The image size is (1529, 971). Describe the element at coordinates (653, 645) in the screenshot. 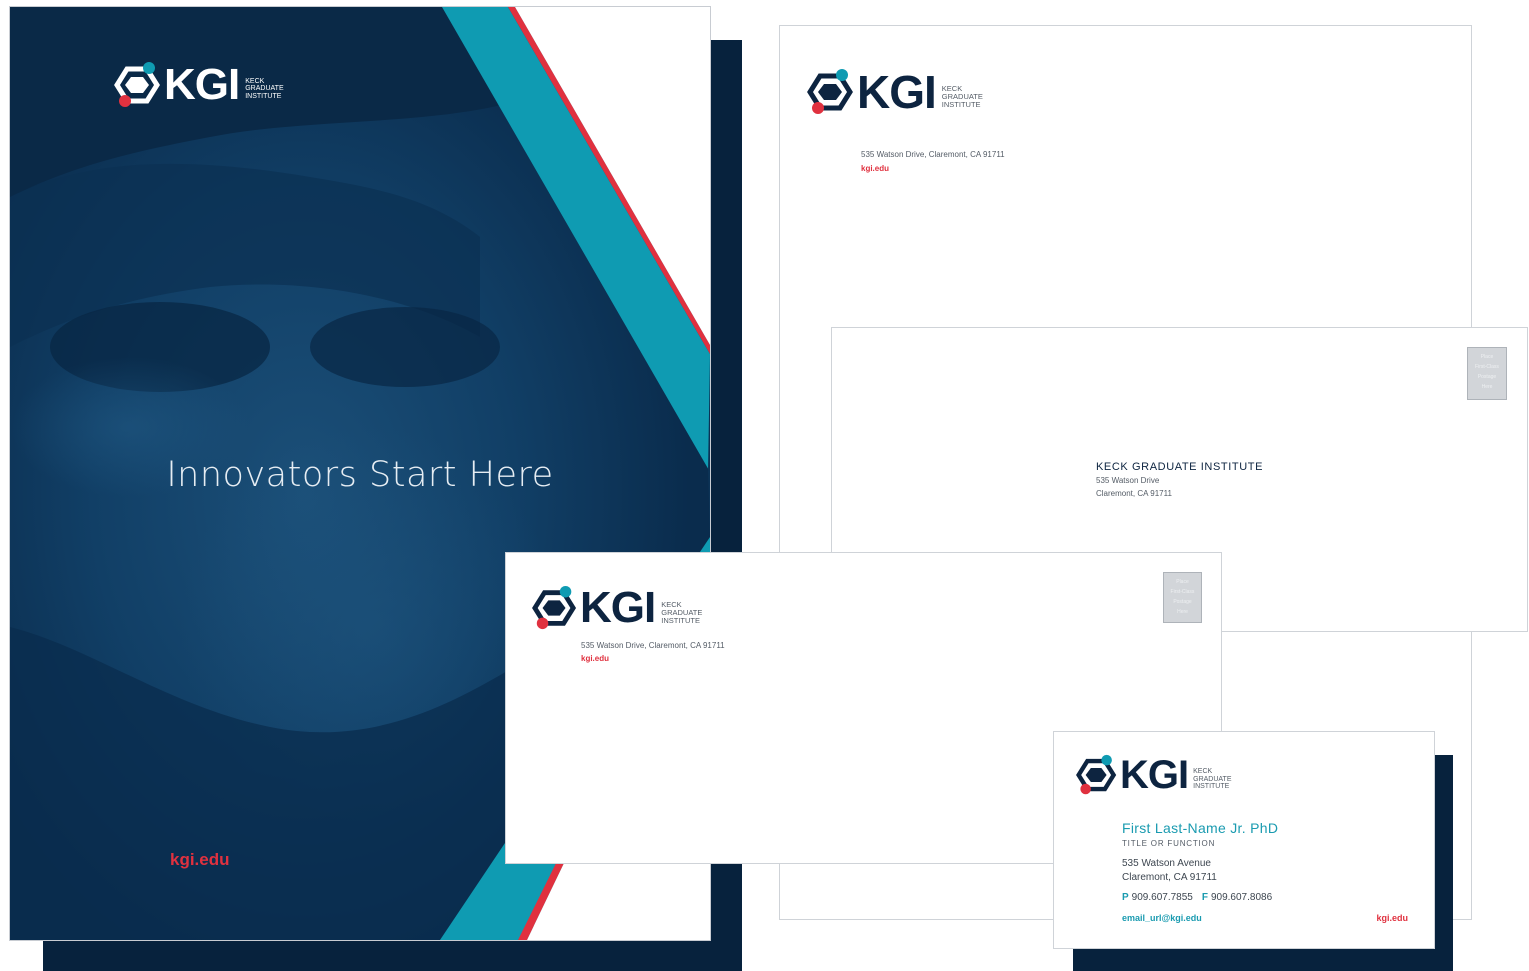

I see `envelope-return-address: 535 Watson Drive, Claremont, CA 91711` at that location.